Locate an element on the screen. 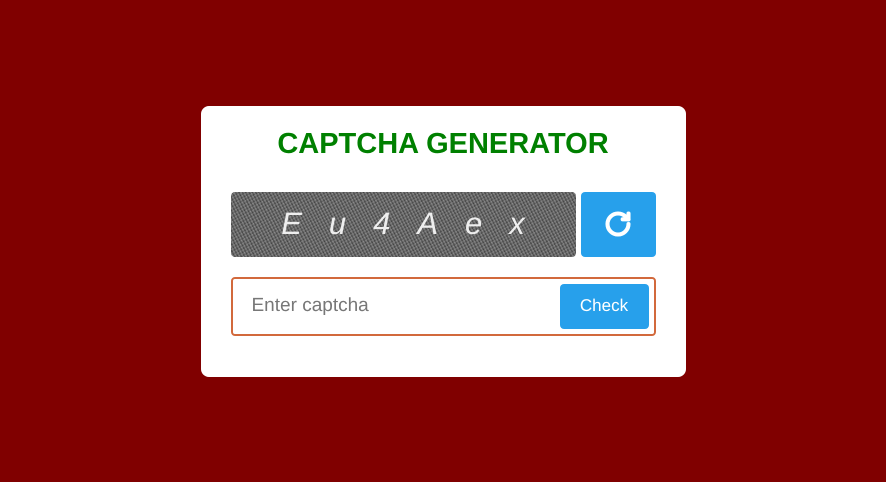  page-title: CAPTCHA GENERATOR is located at coordinates (443, 144).